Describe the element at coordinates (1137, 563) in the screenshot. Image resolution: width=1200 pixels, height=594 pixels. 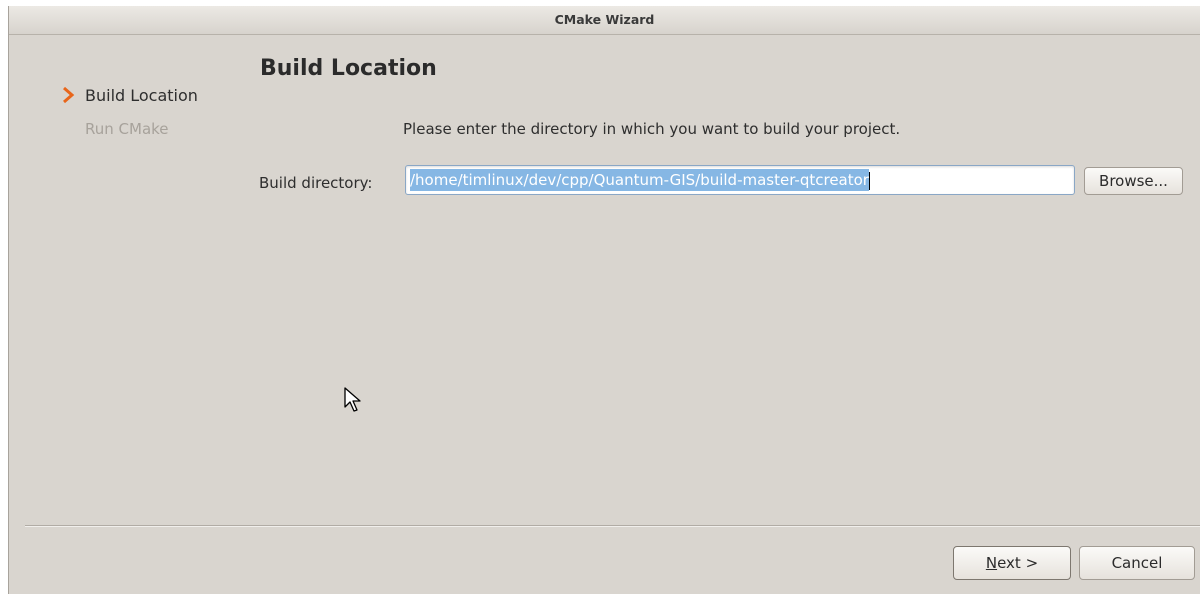
I see `cancel-button: Cancel` at that location.